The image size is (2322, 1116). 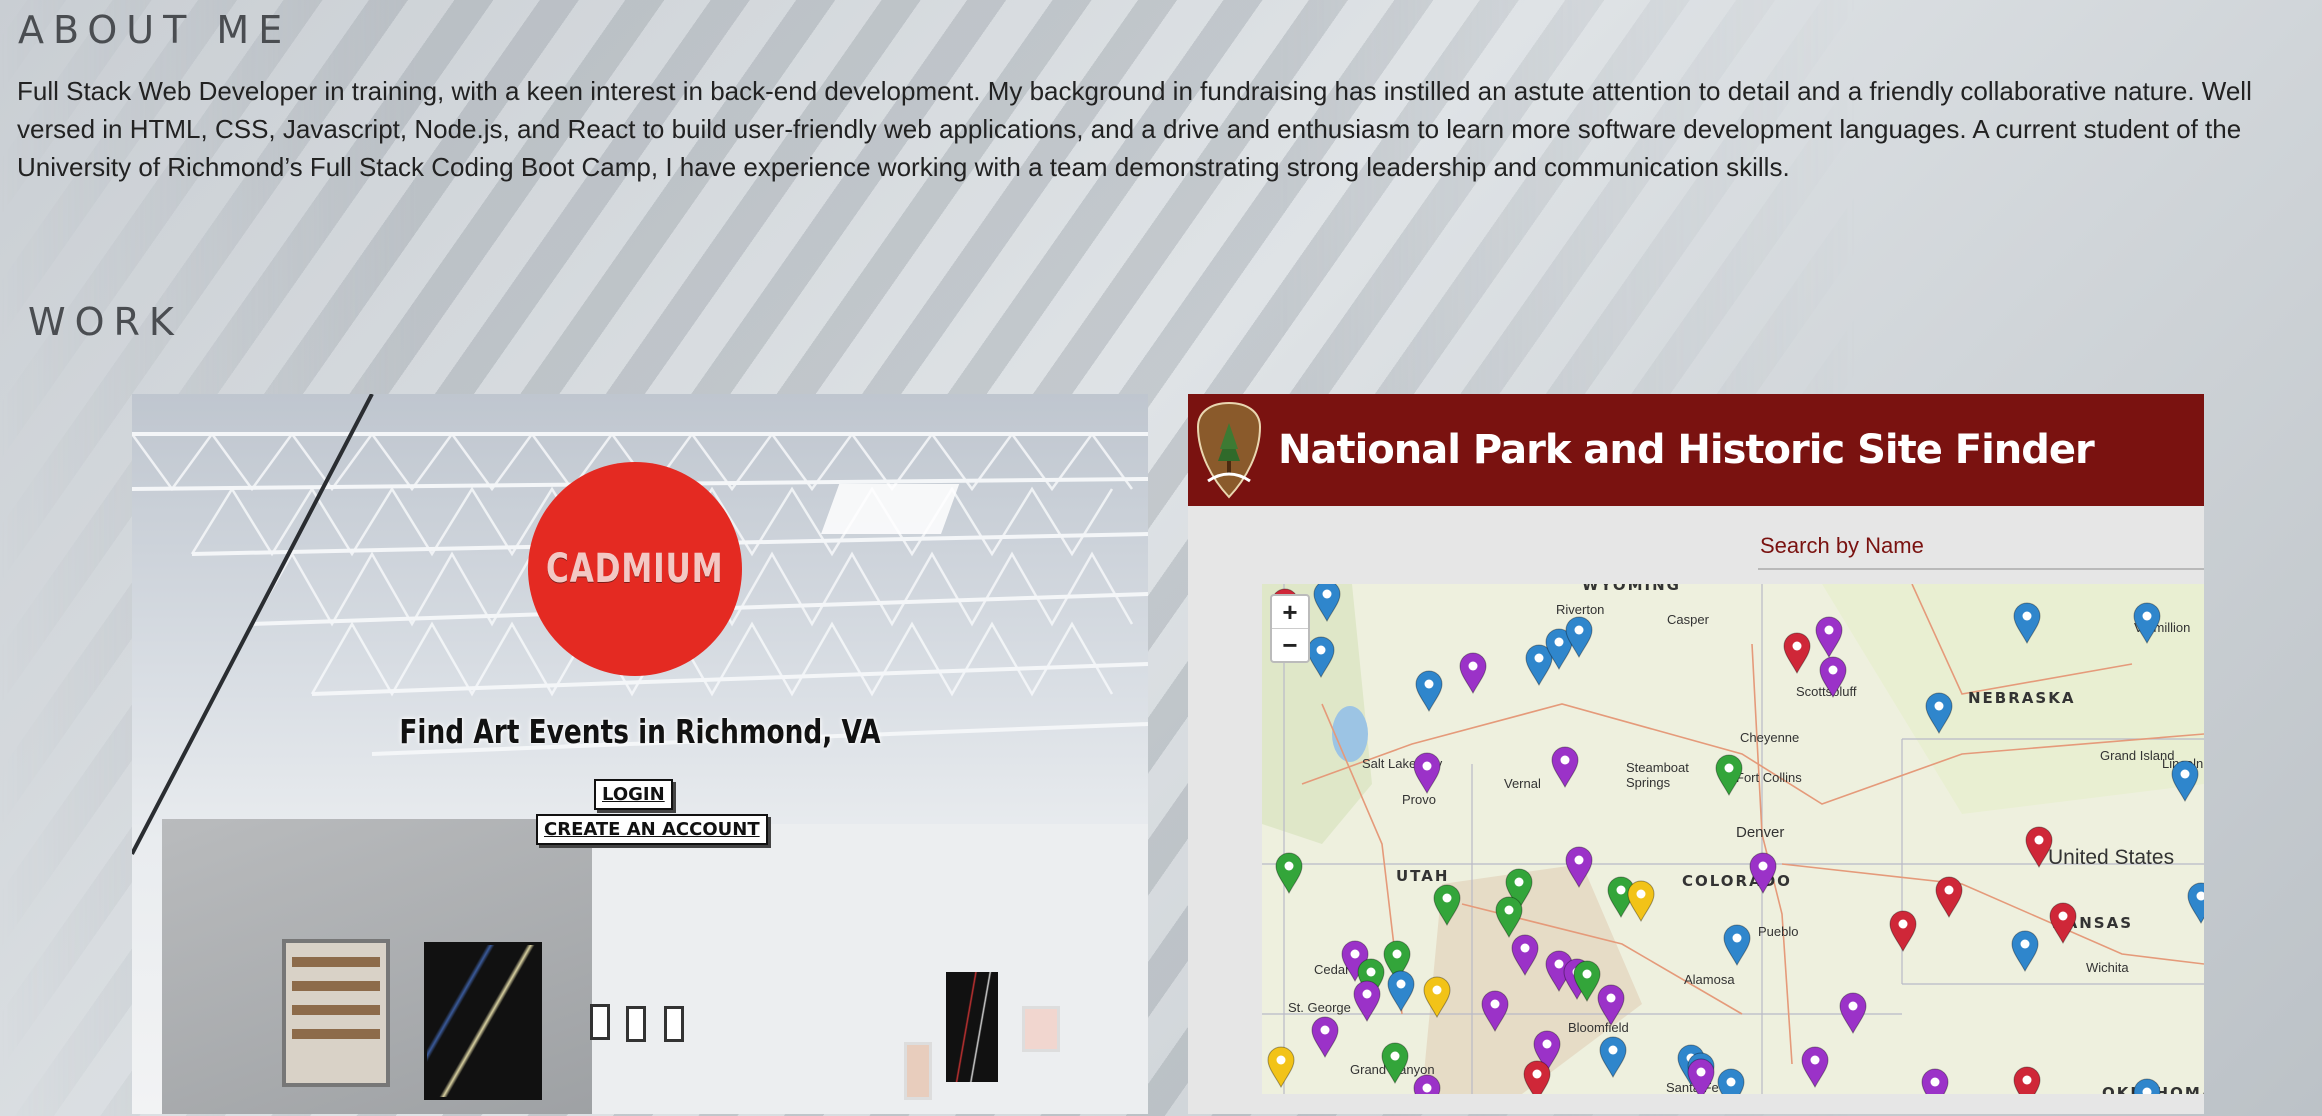 I want to click on map-zoom-control: + −, so click(x=1290, y=628).